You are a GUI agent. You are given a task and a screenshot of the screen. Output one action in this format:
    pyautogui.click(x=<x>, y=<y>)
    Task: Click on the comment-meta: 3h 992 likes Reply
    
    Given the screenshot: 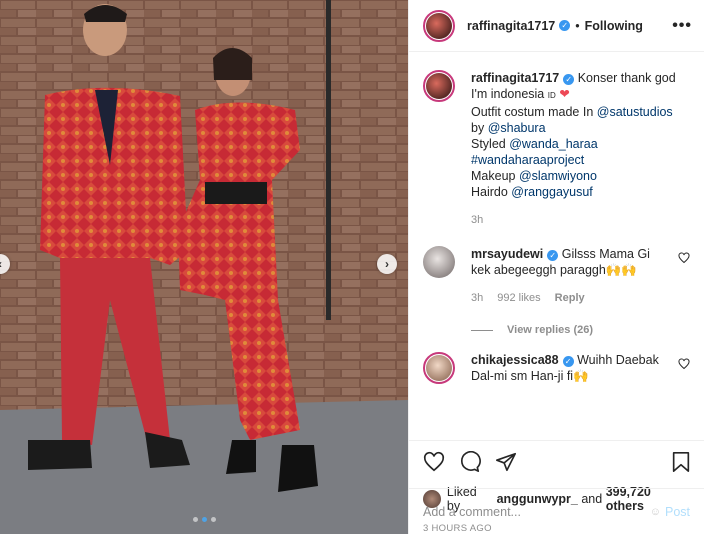 What is the action you would take?
    pyautogui.click(x=571, y=298)
    